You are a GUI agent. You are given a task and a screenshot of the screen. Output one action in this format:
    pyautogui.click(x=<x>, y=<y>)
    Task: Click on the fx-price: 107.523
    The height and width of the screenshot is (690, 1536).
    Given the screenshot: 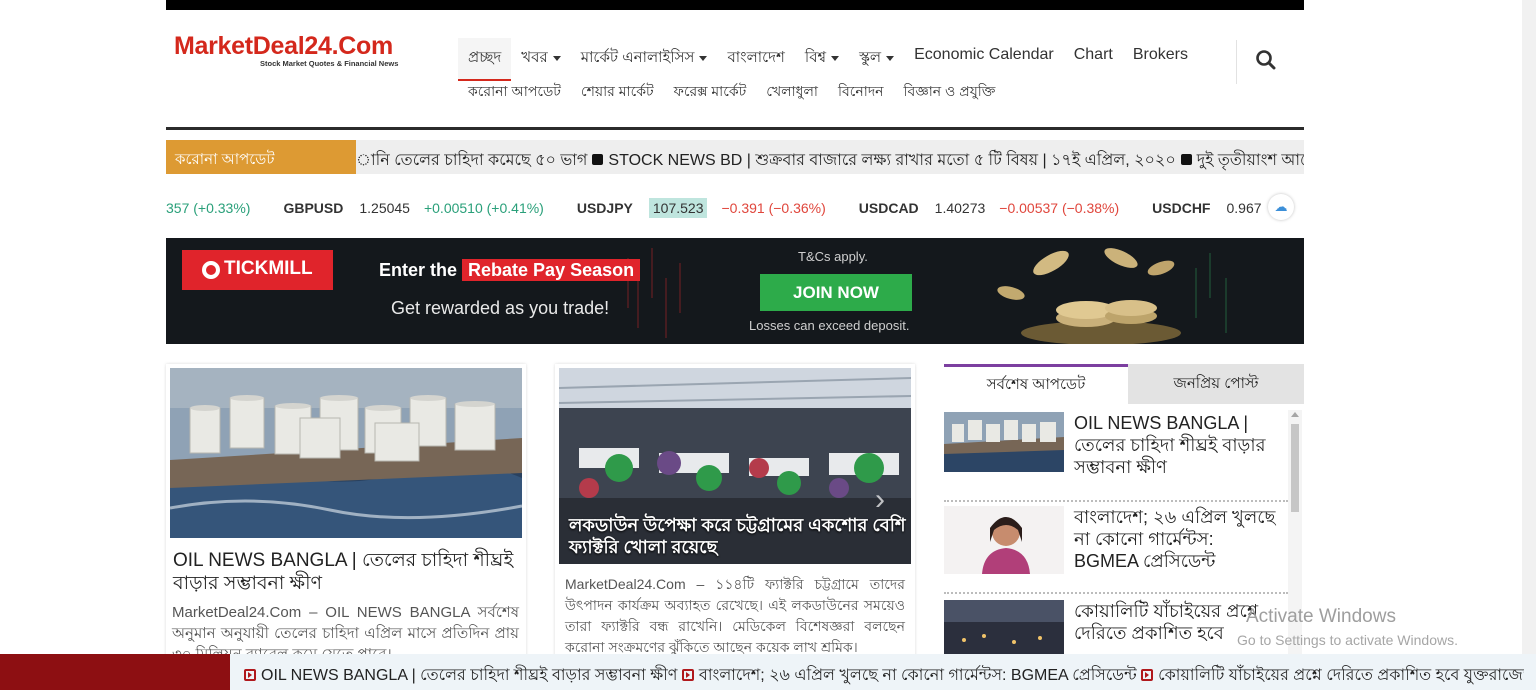 What is the action you would take?
    pyautogui.click(x=678, y=208)
    